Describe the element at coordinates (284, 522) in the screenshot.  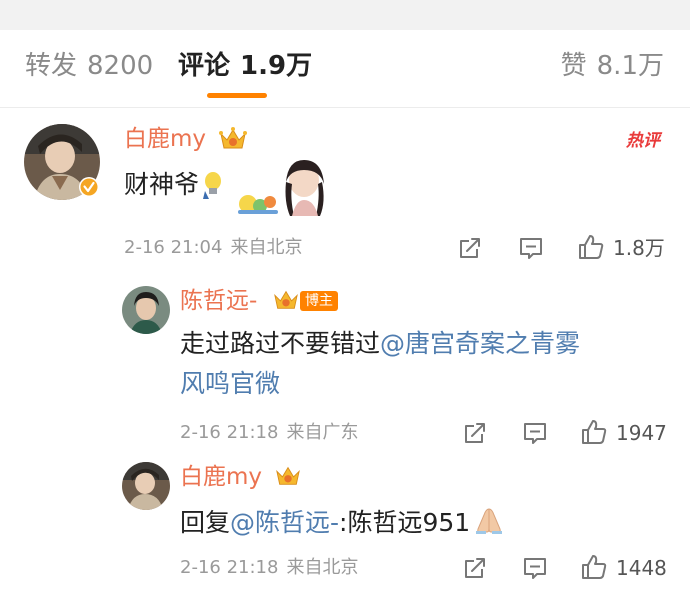
I see `mention-link: @陈哲远-` at that location.